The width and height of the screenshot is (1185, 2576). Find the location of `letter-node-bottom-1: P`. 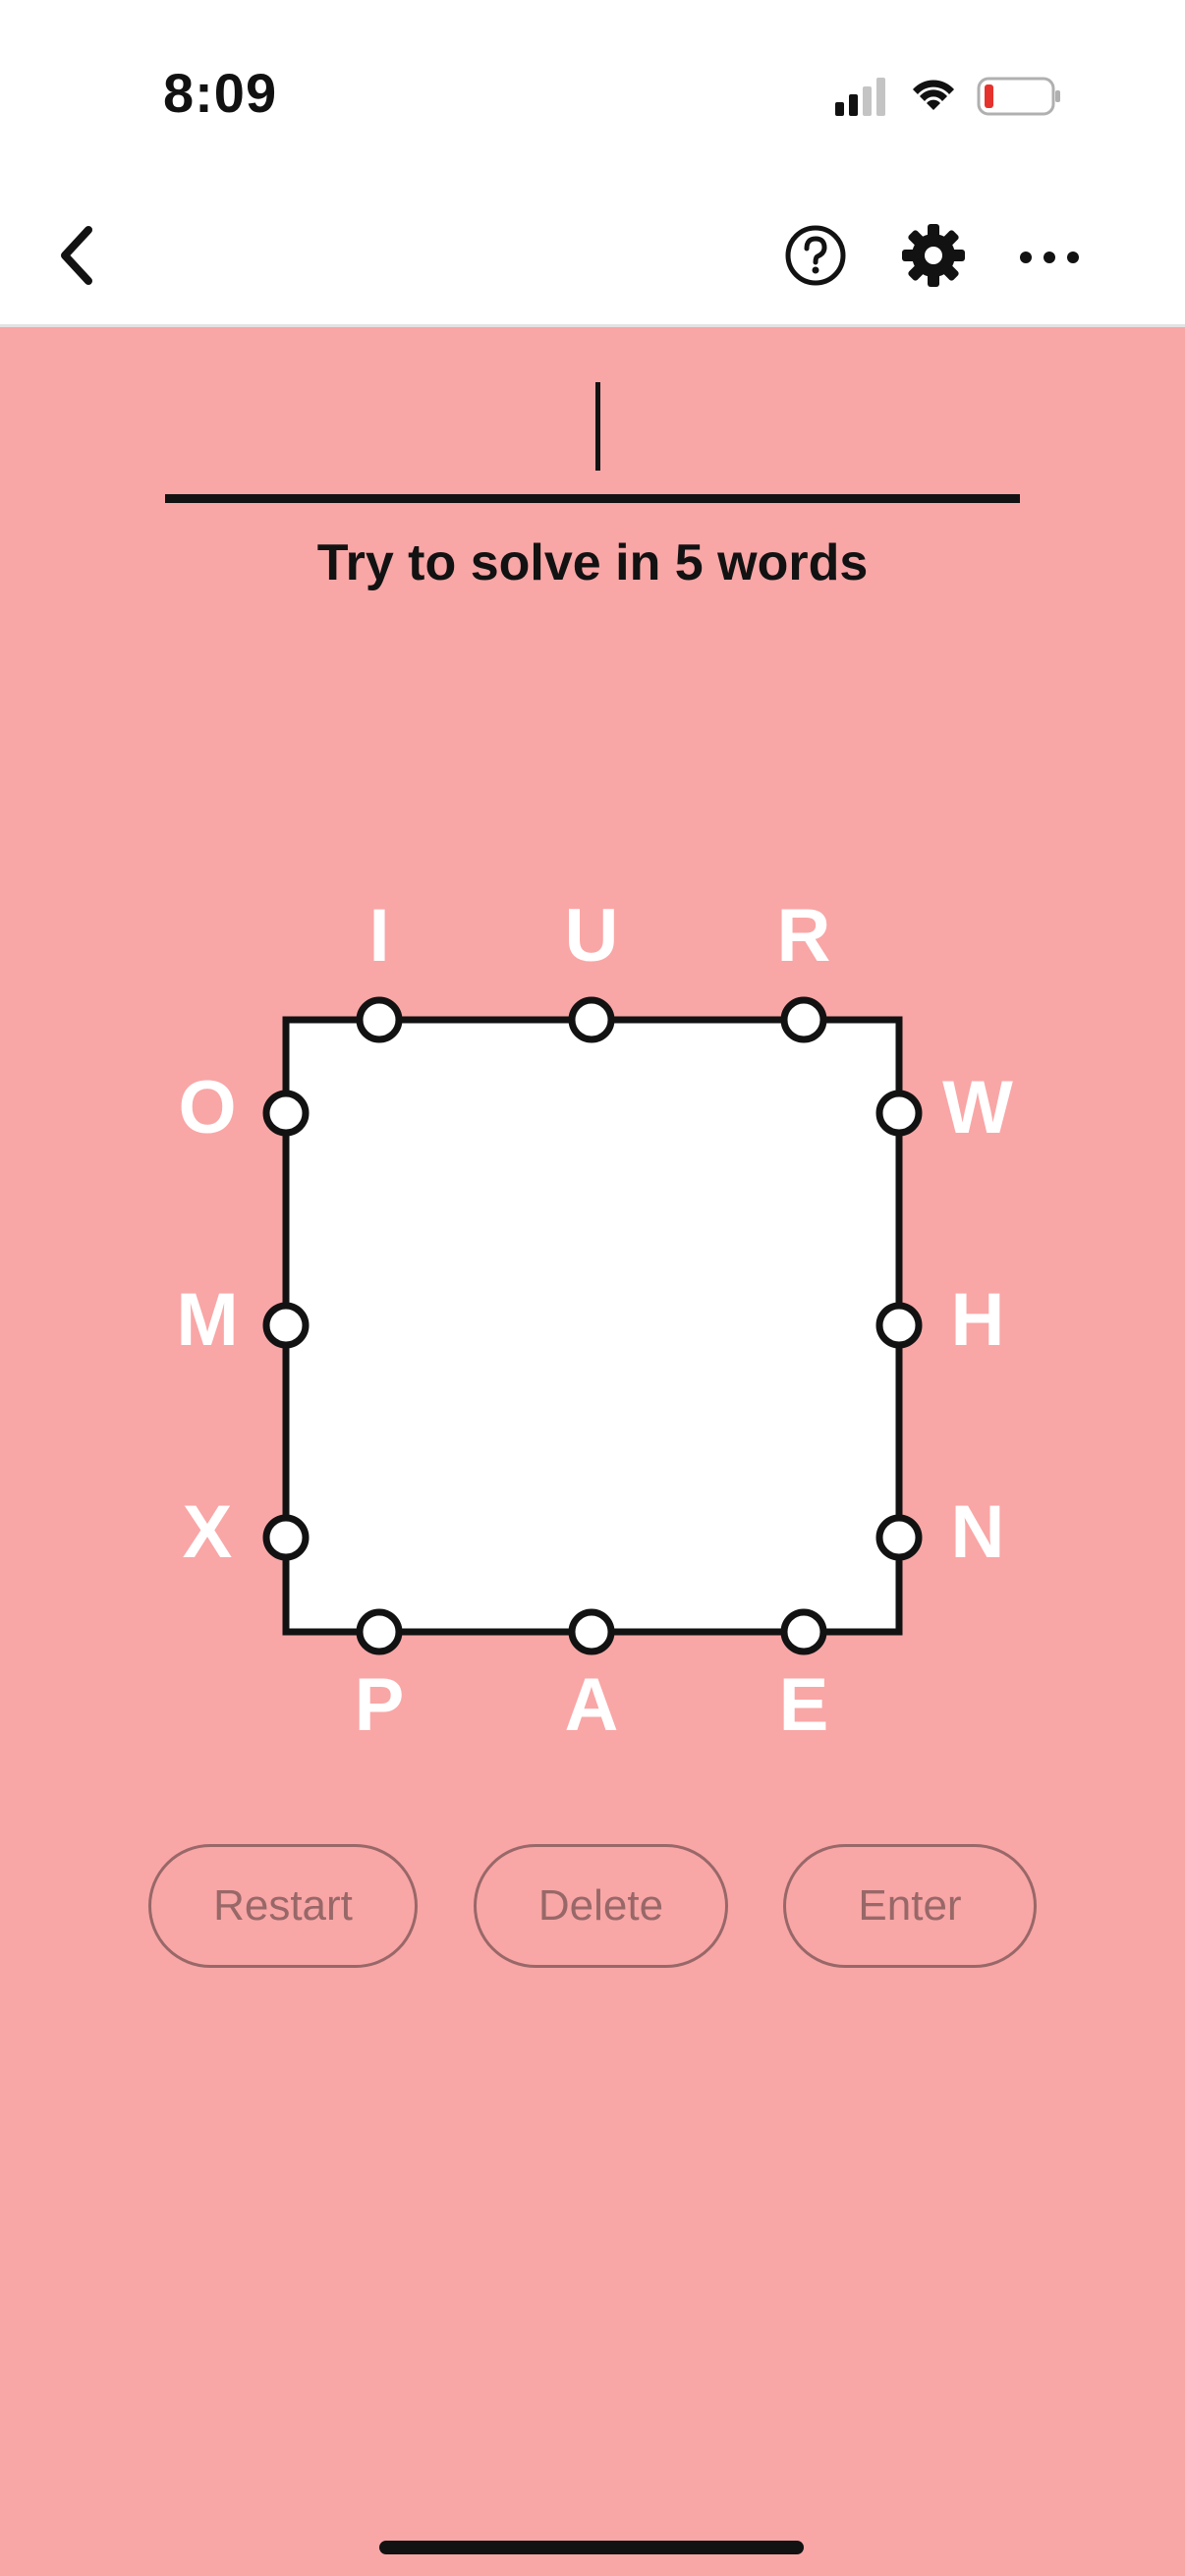

letter-node-bottom-1: P is located at coordinates (380, 1677).